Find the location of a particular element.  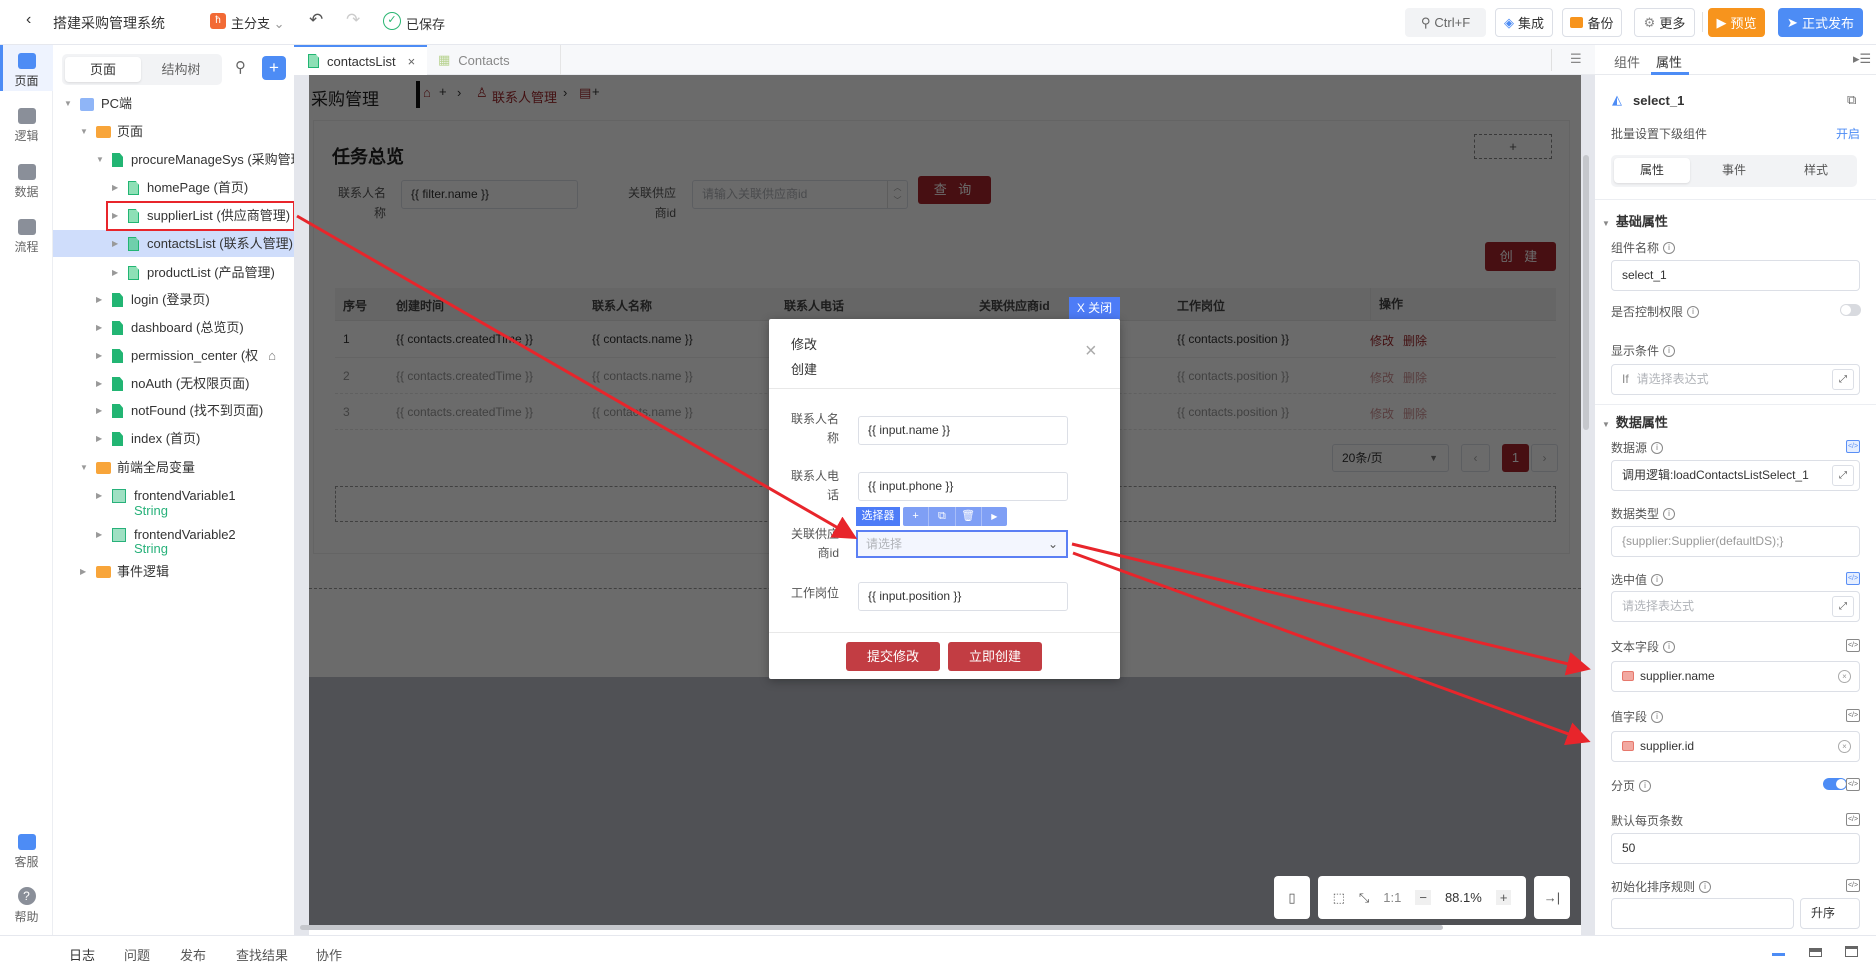

subtab-events: 事件 is located at coordinates (1734, 170).